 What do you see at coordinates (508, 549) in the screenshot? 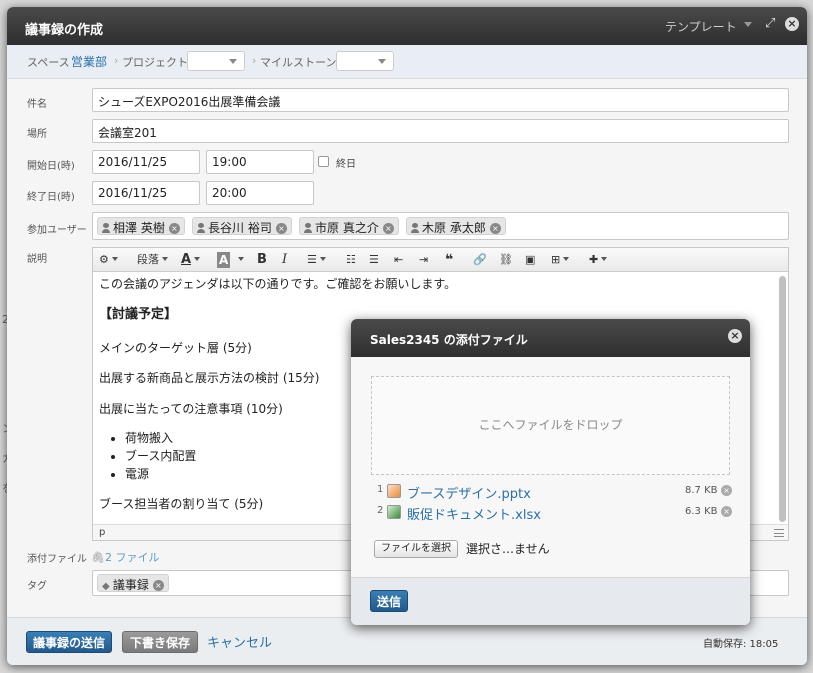
I see `no-file-selected-text: 選択さ…ません` at bounding box center [508, 549].